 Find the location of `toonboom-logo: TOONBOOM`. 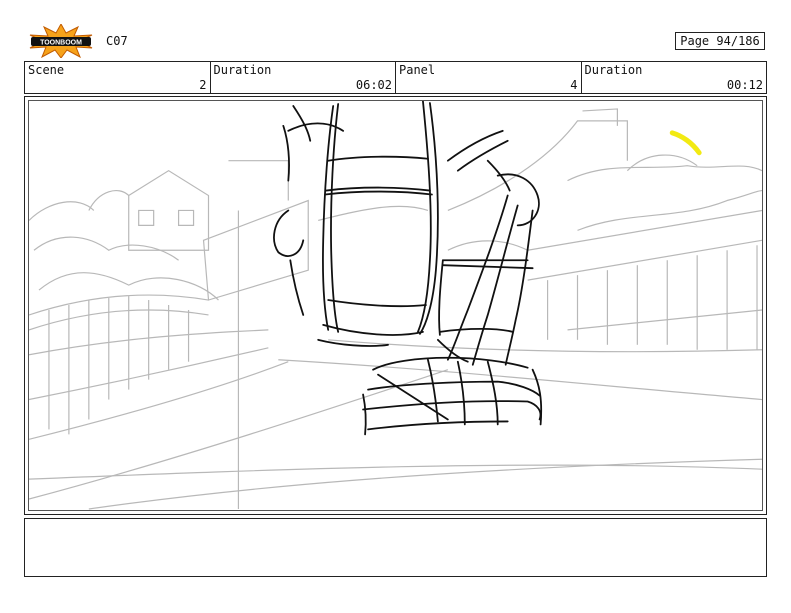

toonboom-logo: TOONBOOM is located at coordinates (61, 40).